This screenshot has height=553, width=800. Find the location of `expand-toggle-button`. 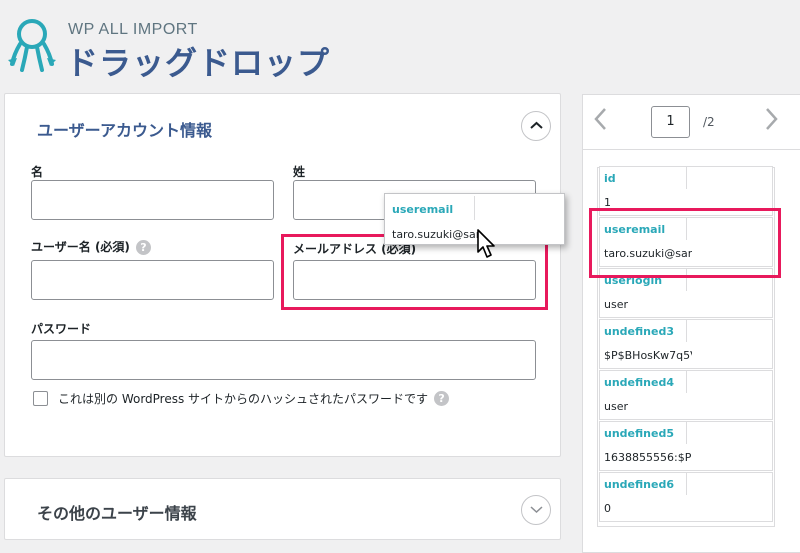

expand-toggle-button is located at coordinates (536, 510).